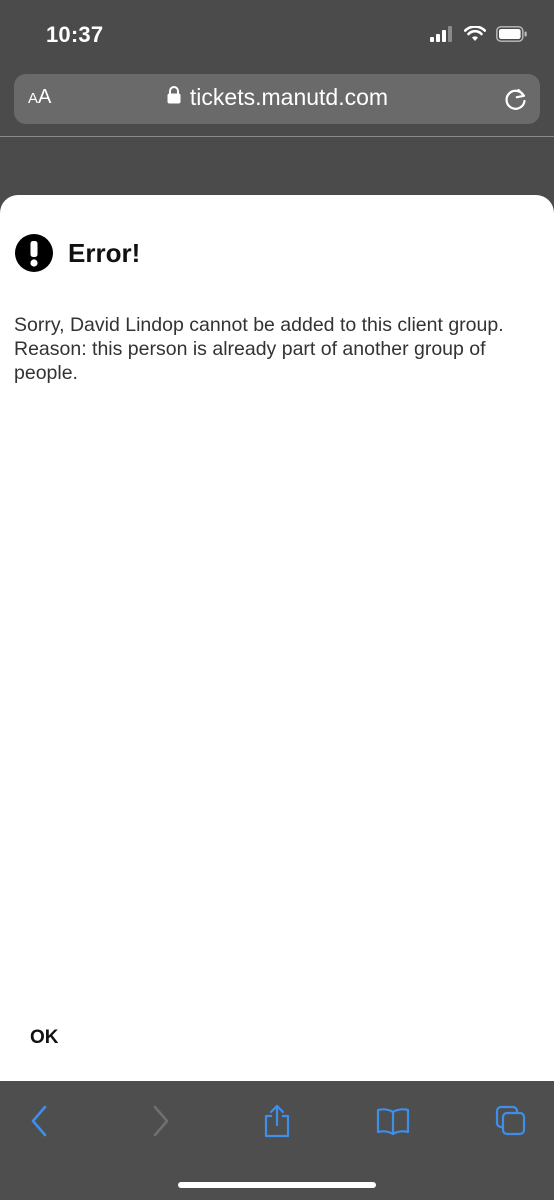  What do you see at coordinates (40, 1121) in the screenshot?
I see `back-icon` at bounding box center [40, 1121].